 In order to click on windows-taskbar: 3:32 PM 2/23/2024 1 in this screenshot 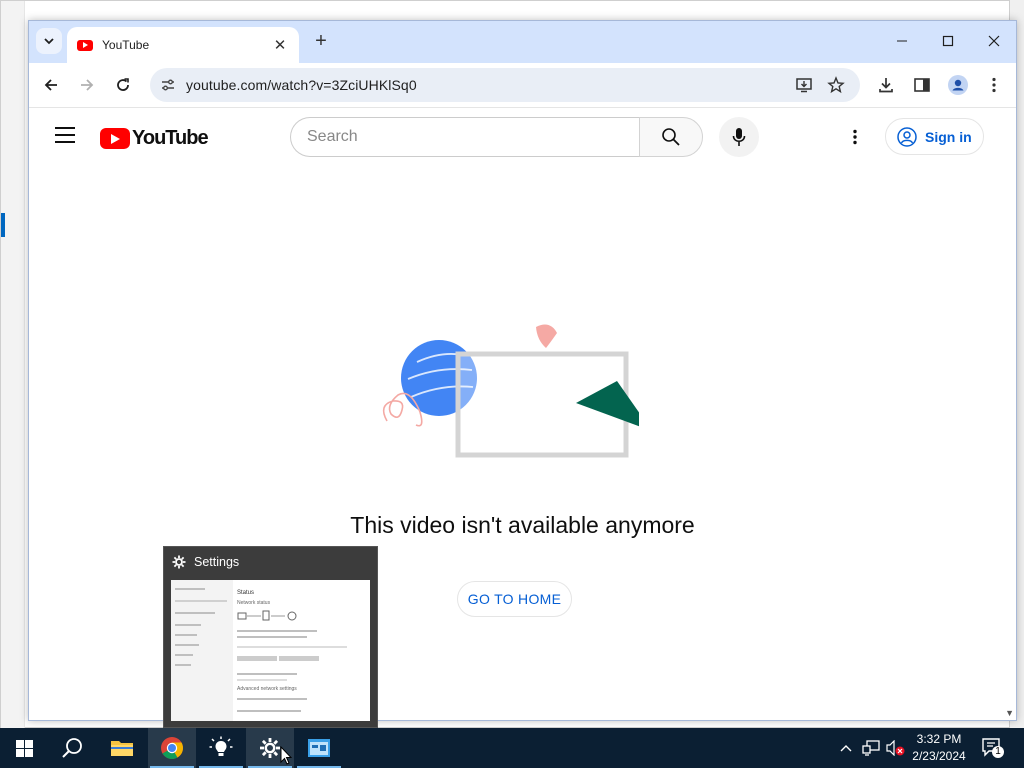, I will do `click(512, 748)`.